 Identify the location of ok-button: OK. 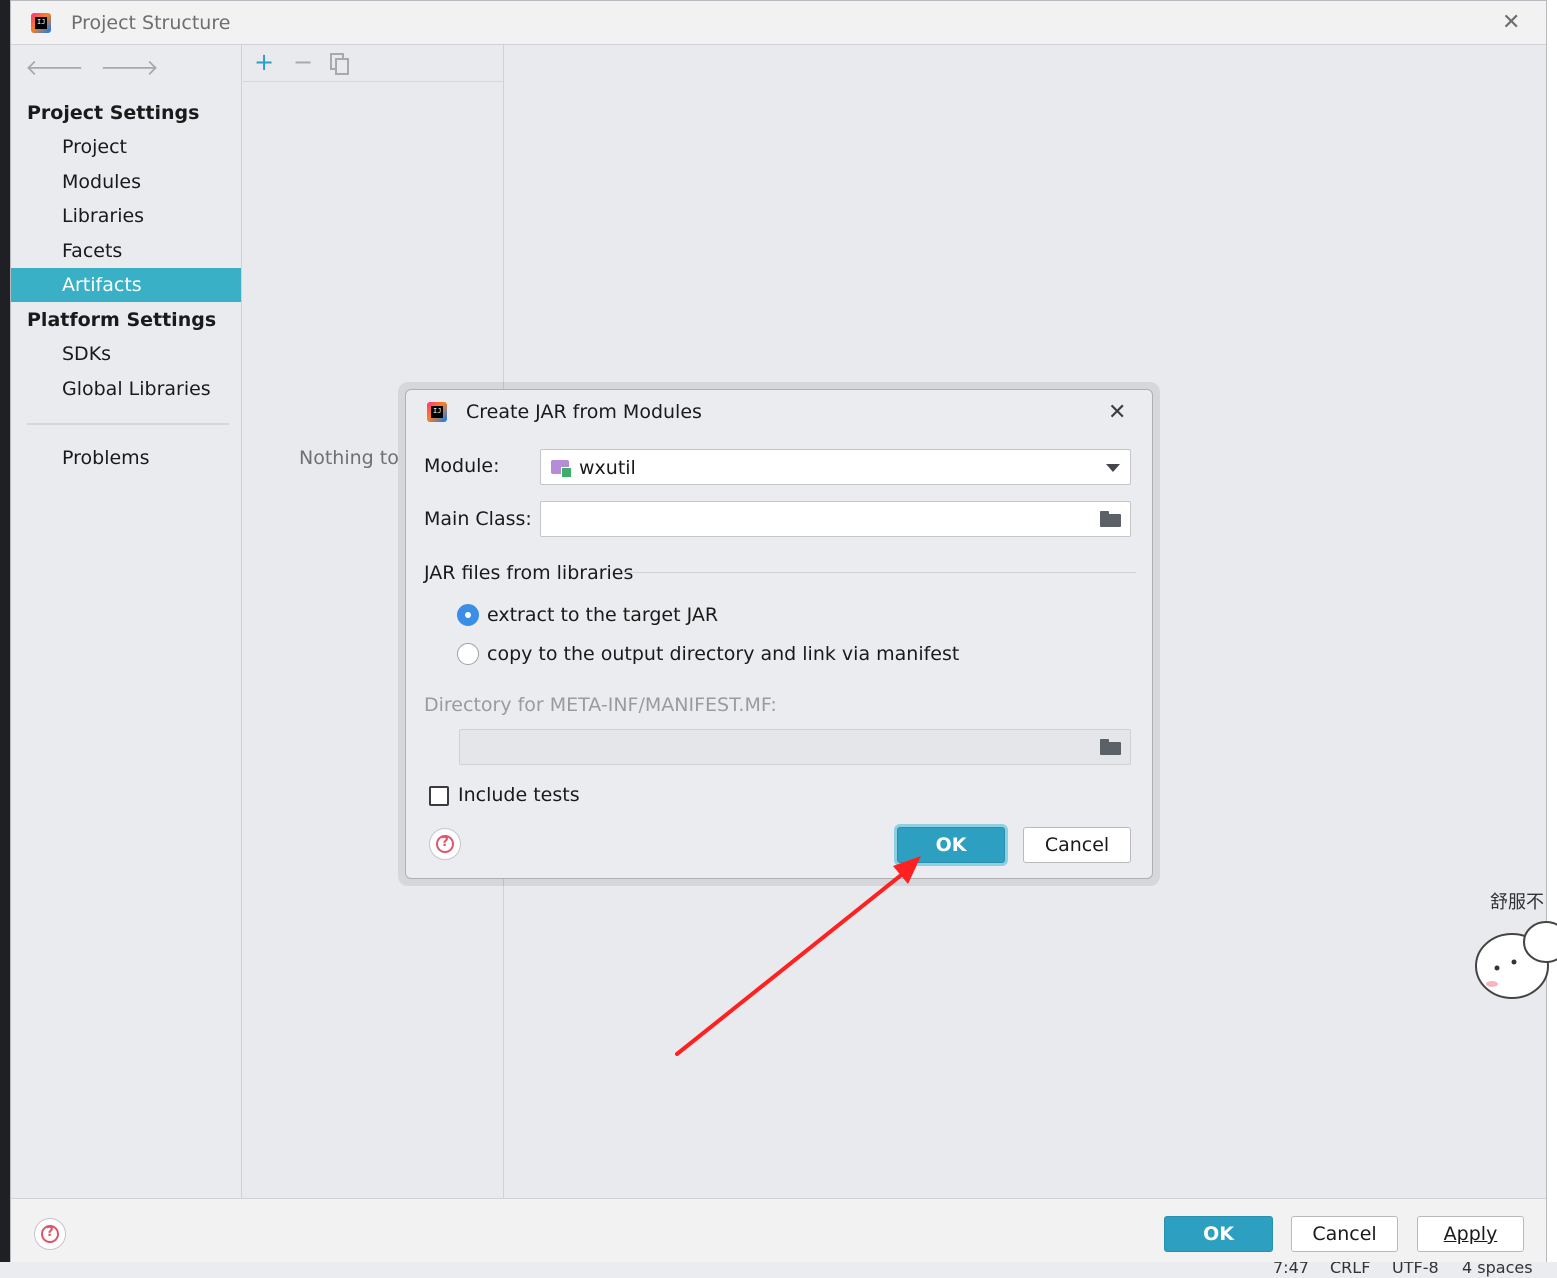
(1218, 1234).